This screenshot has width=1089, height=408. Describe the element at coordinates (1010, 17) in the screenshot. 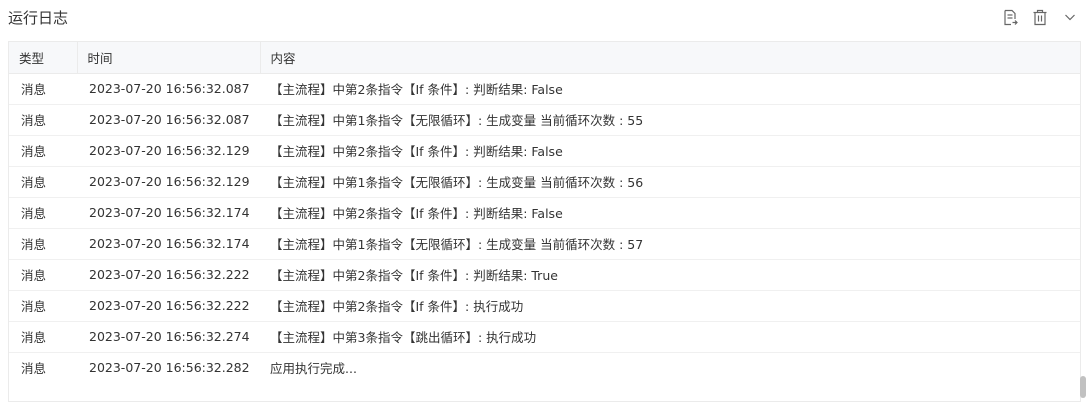

I see `export-log-icon` at that location.